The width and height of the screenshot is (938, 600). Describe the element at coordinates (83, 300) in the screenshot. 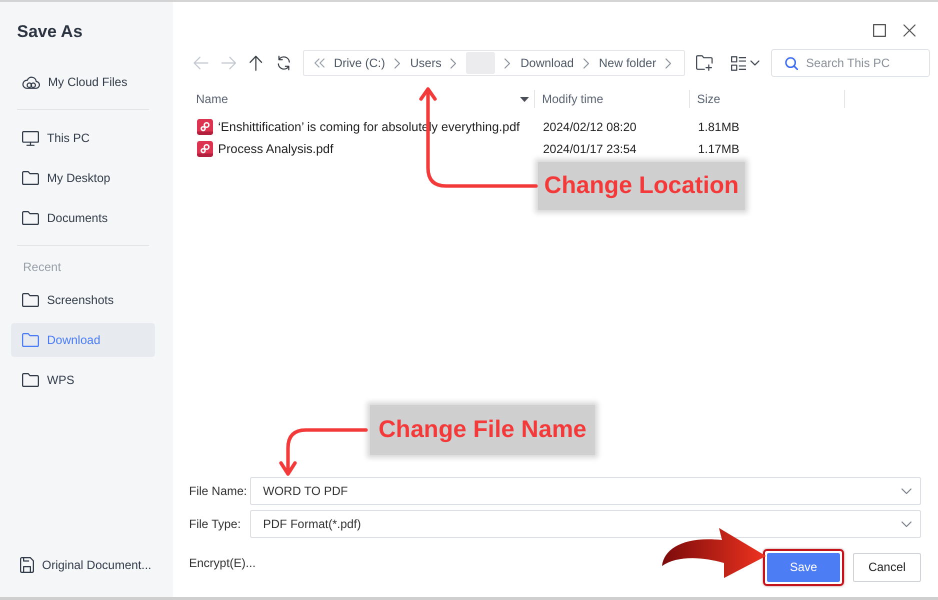

I see `sidebar-item: Screenshots` at that location.